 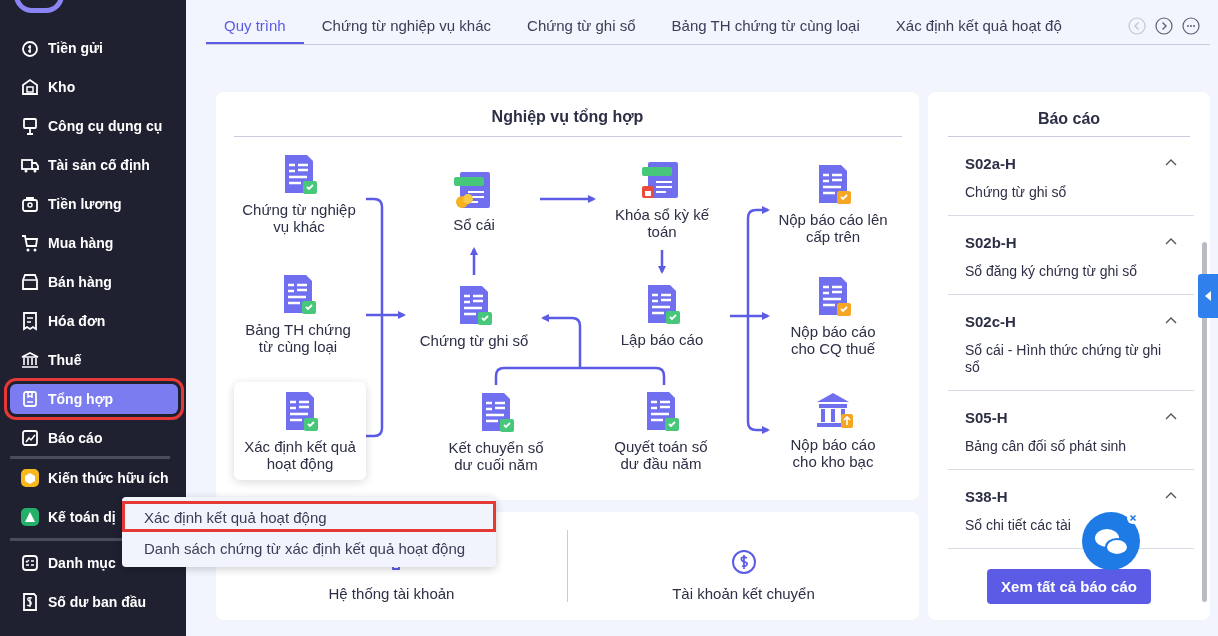 I want to click on box-icon, so click(x=30, y=87).